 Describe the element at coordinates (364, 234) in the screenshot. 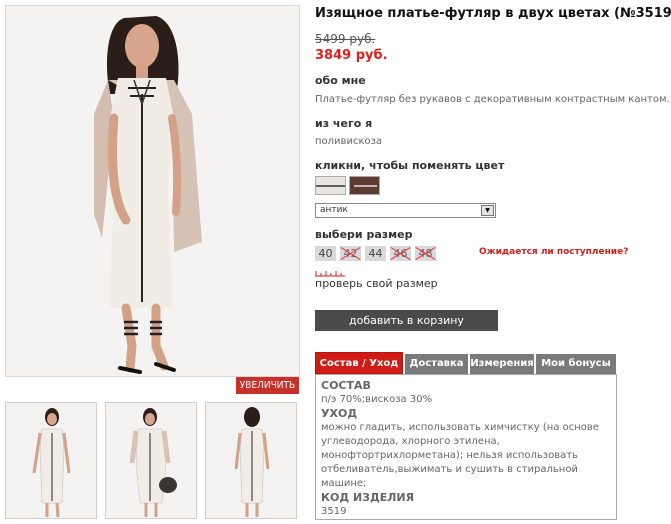

I see `size-heading: выбери размер` at that location.